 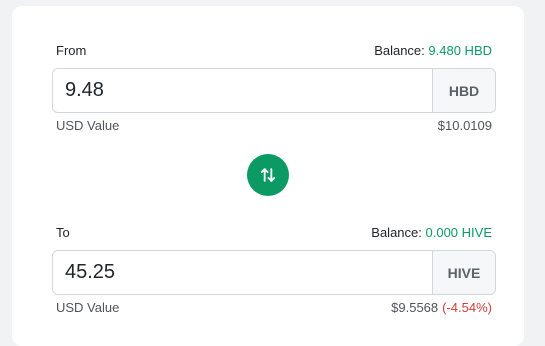 What do you see at coordinates (71, 50) in the screenshot?
I see `from-label: From` at bounding box center [71, 50].